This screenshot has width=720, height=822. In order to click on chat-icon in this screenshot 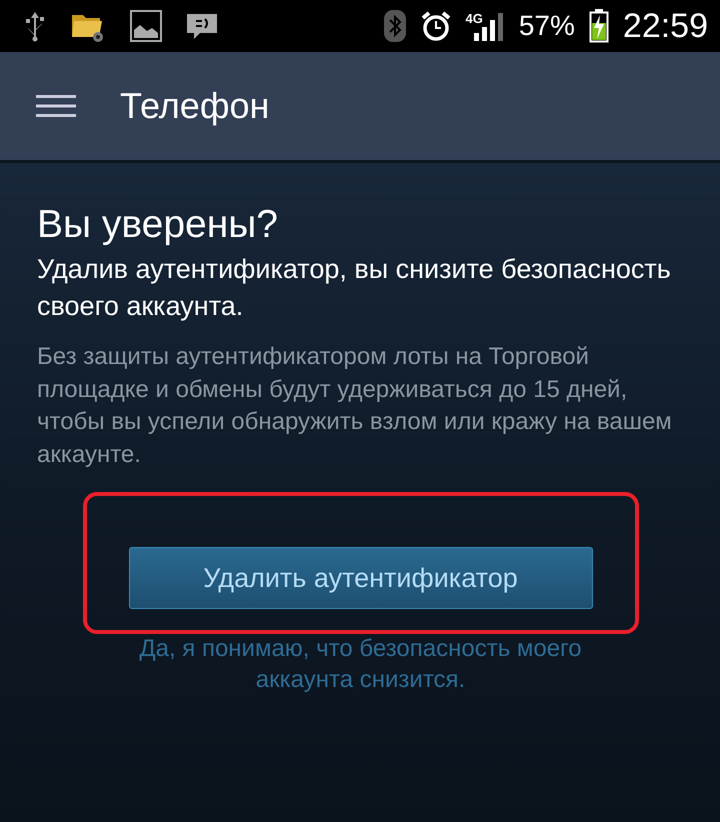, I will do `click(202, 26)`.